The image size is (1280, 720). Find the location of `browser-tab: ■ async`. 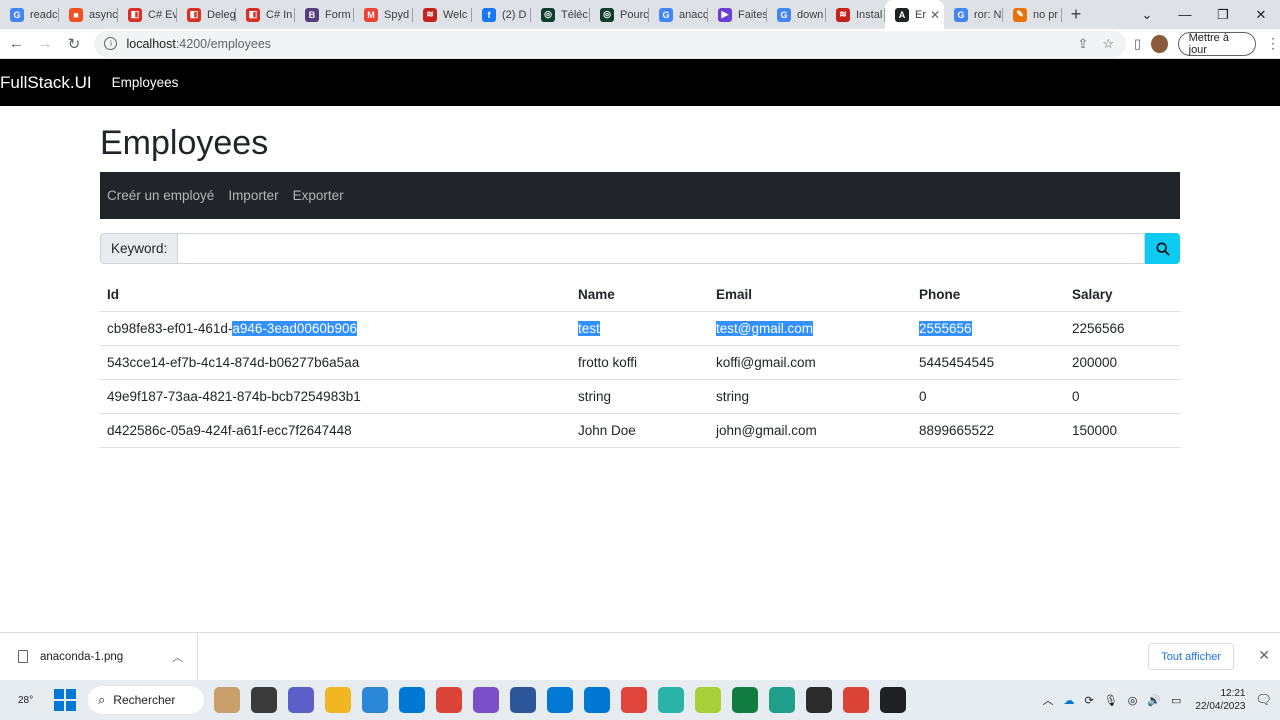

browser-tab: ■ async is located at coordinates (88, 14).